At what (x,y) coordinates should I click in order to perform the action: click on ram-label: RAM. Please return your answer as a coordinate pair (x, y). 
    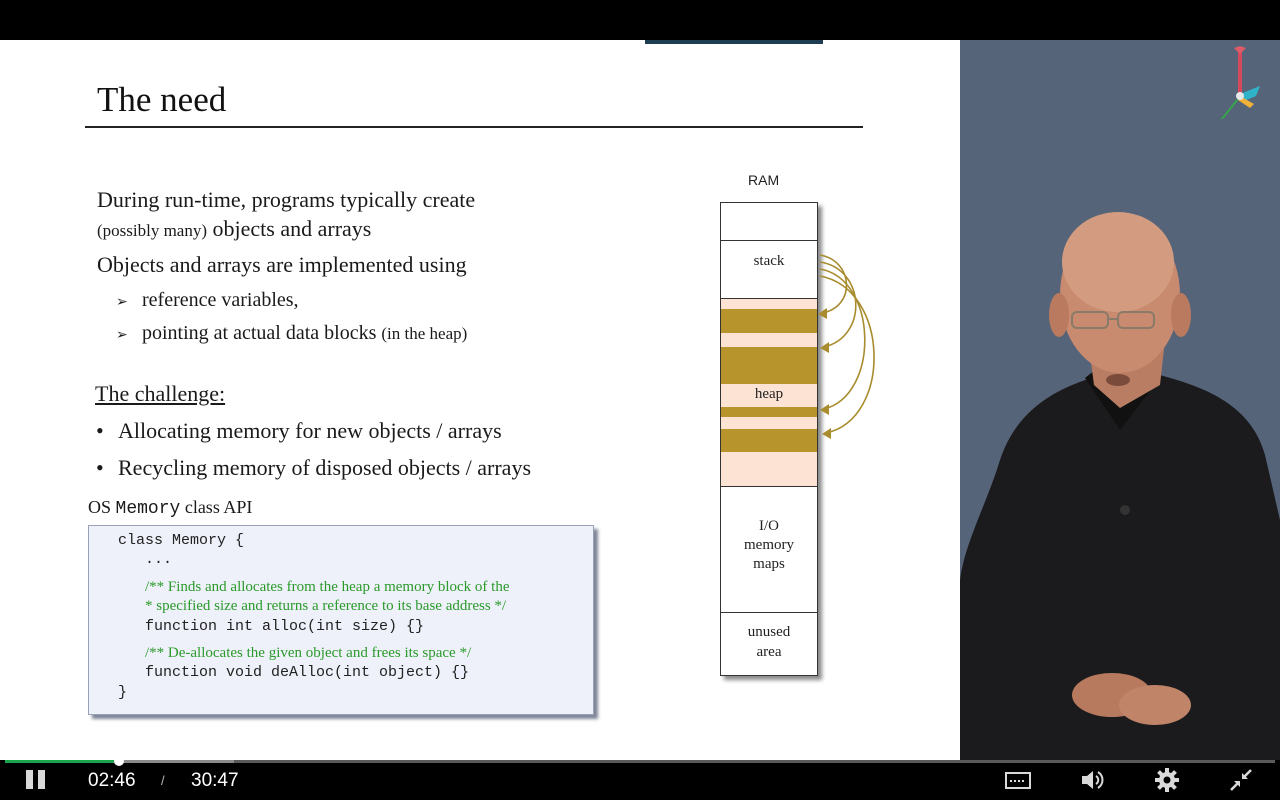
    Looking at the image, I should click on (764, 180).